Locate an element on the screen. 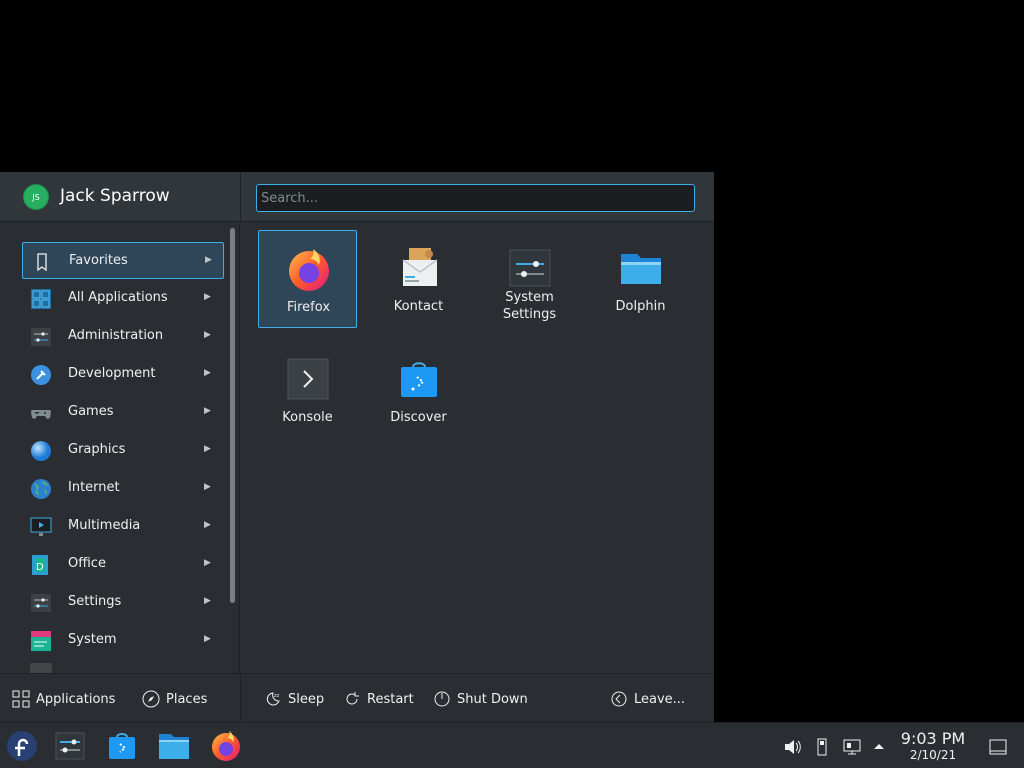  kontact-icon is located at coordinates (420, 267).